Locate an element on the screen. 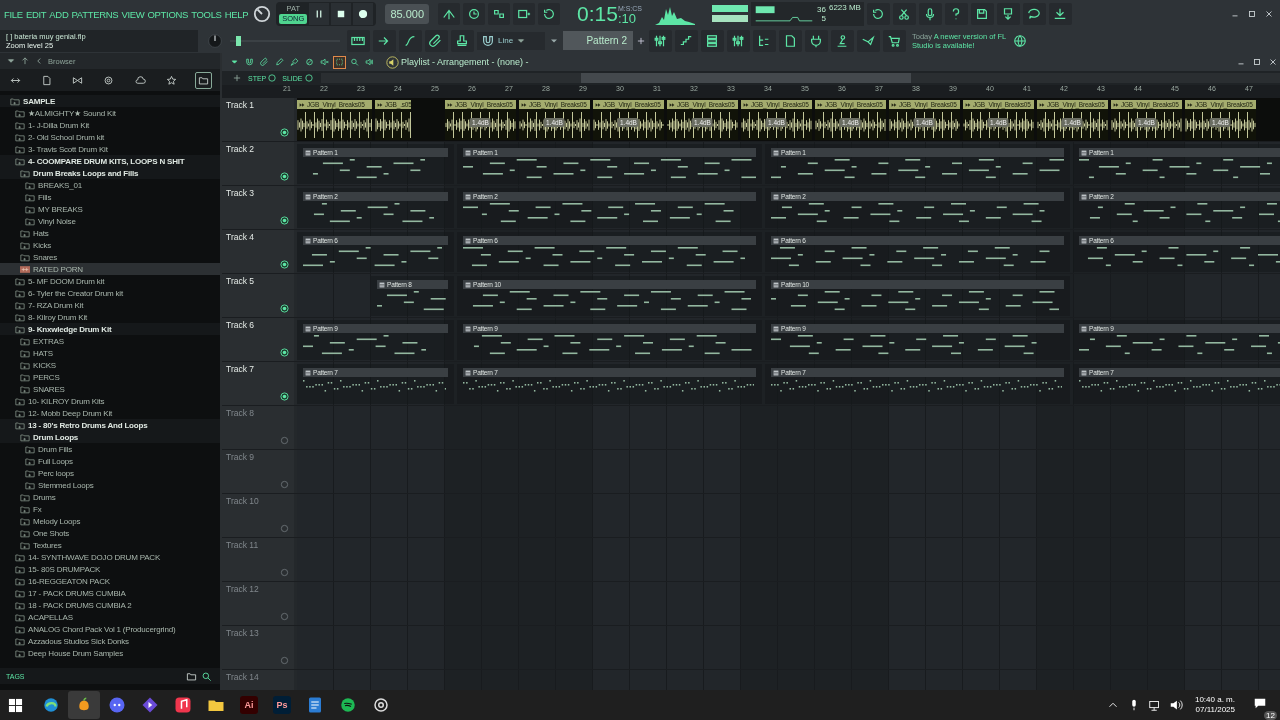 The width and height of the screenshot is (1280, 720). browser-item: Drum Loops is located at coordinates (110, 437).